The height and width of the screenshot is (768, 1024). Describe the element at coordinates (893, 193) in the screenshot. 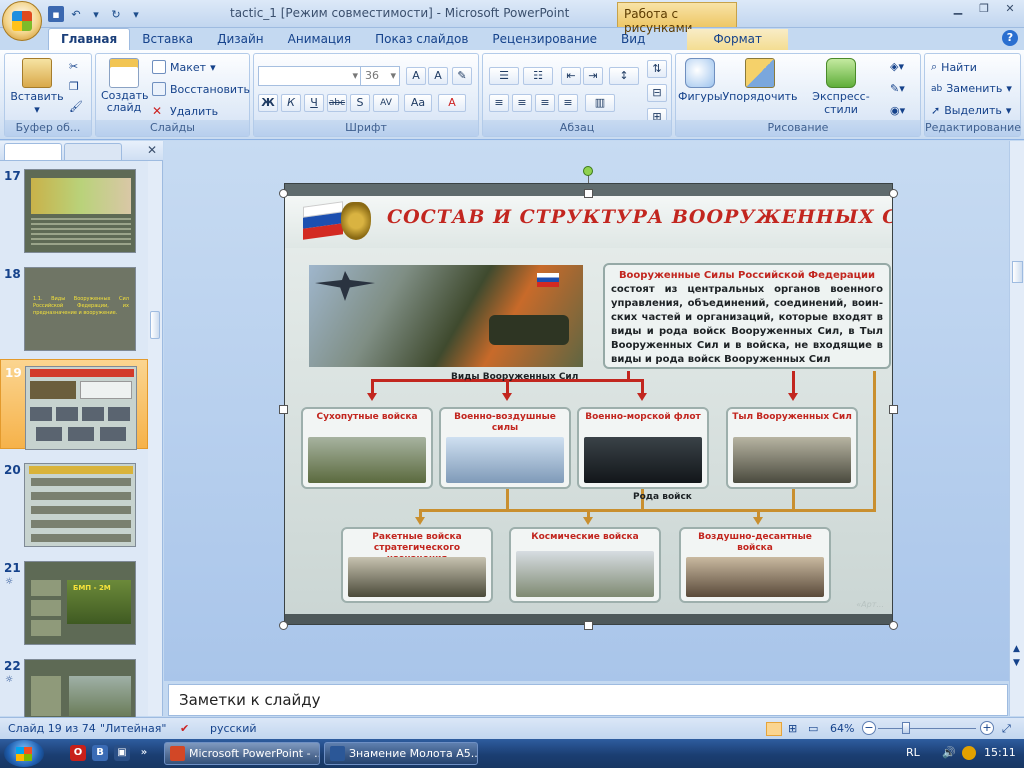

I see `resize-handle-ne` at that location.